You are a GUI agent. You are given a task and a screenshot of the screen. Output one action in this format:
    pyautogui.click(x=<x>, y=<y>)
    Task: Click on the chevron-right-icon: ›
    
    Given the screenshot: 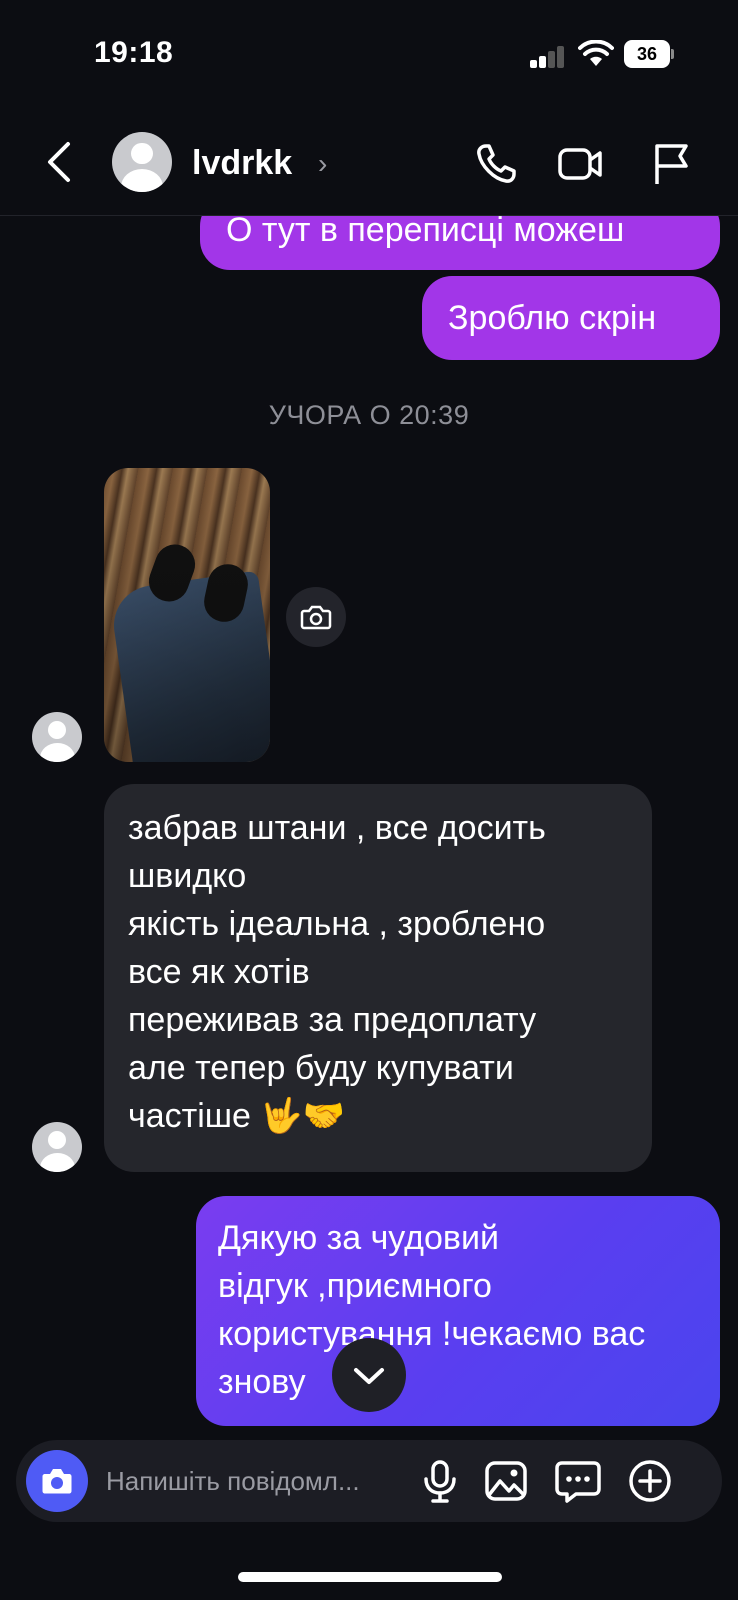 What is the action you would take?
    pyautogui.click(x=322, y=164)
    